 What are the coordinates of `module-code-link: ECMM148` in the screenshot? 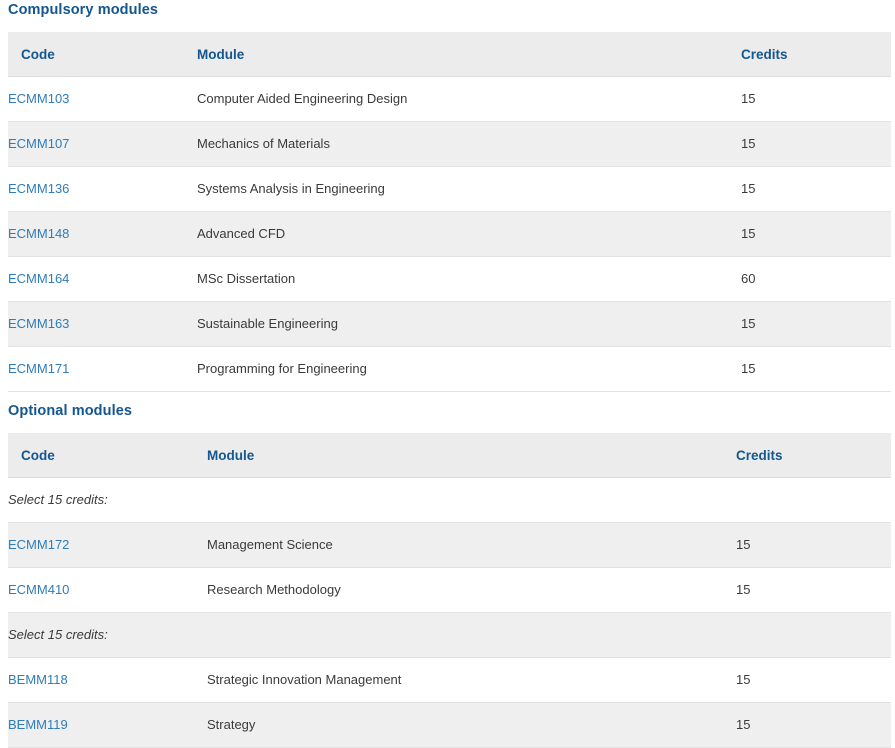 It's located at (38, 233).